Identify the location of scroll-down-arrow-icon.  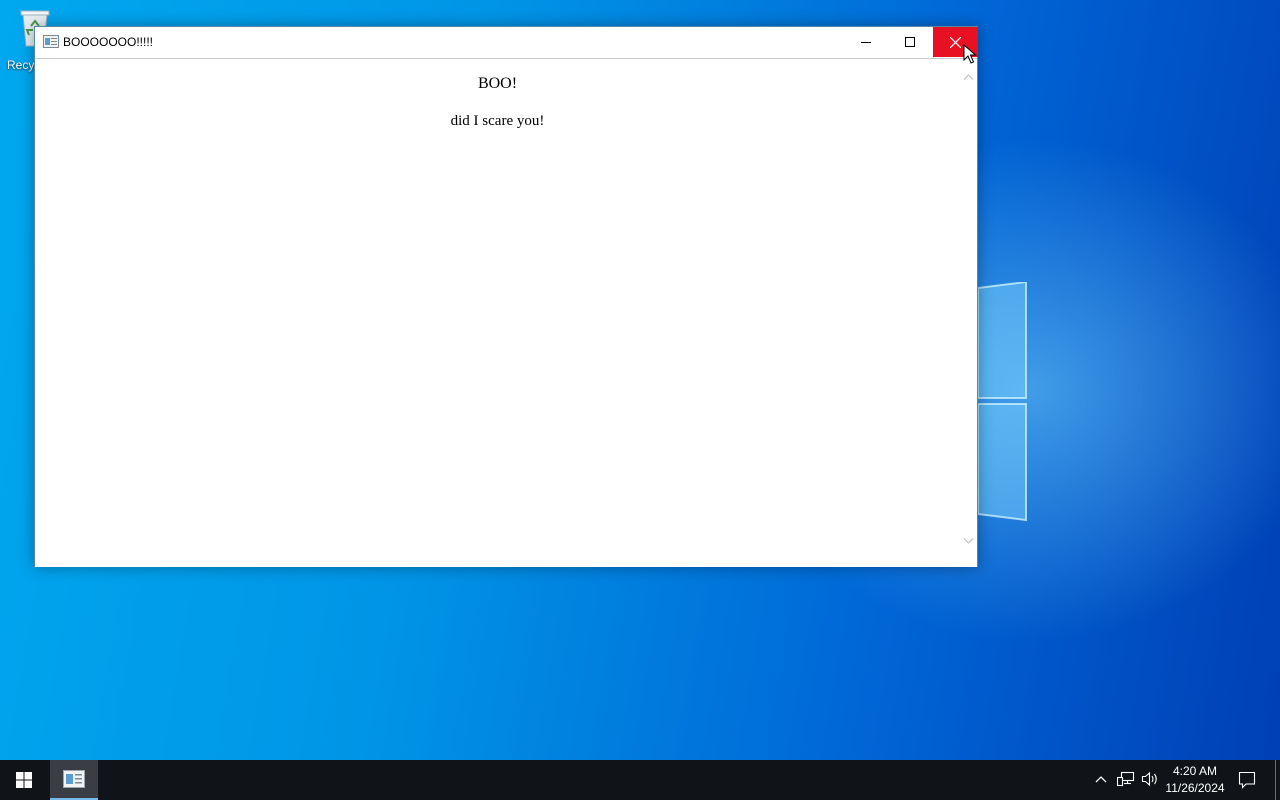
(968, 541).